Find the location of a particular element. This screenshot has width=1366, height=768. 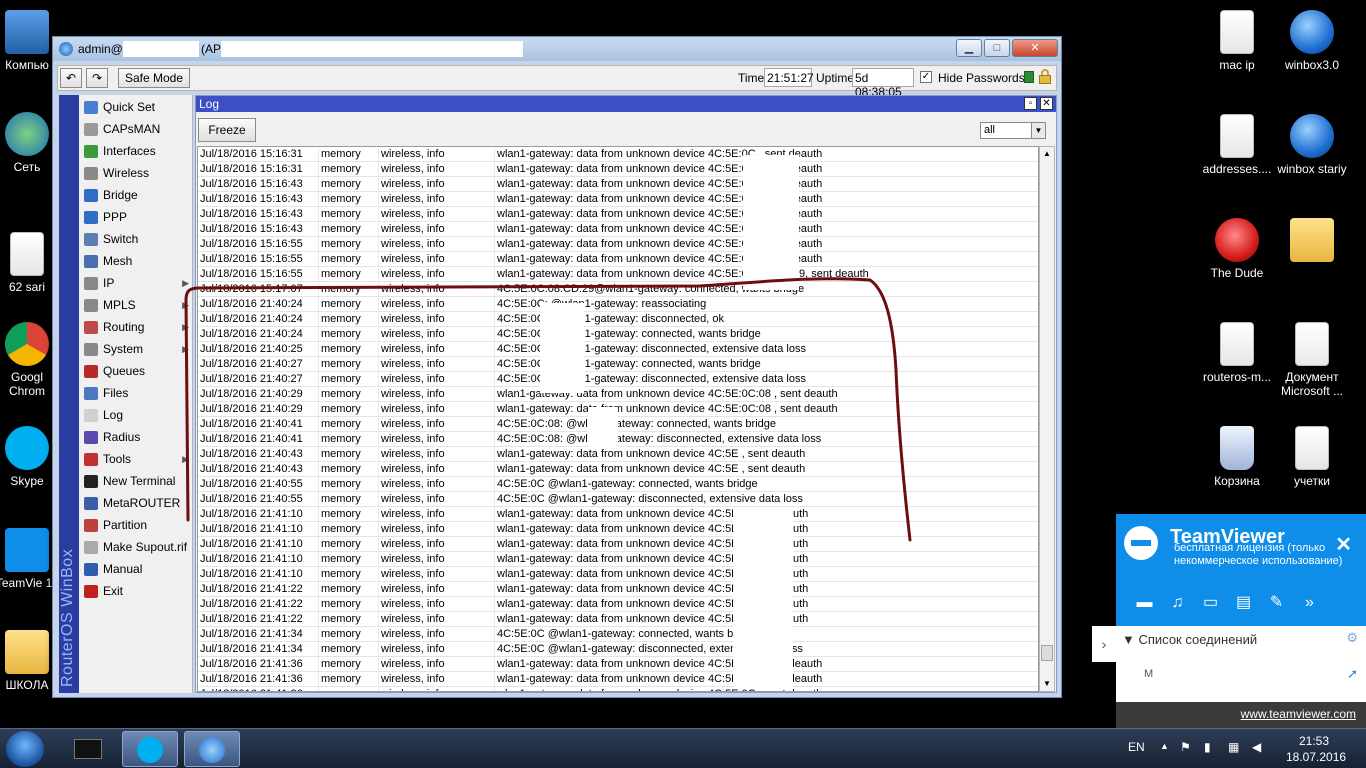

files-icon: ▤ is located at coordinates (1243, 602).